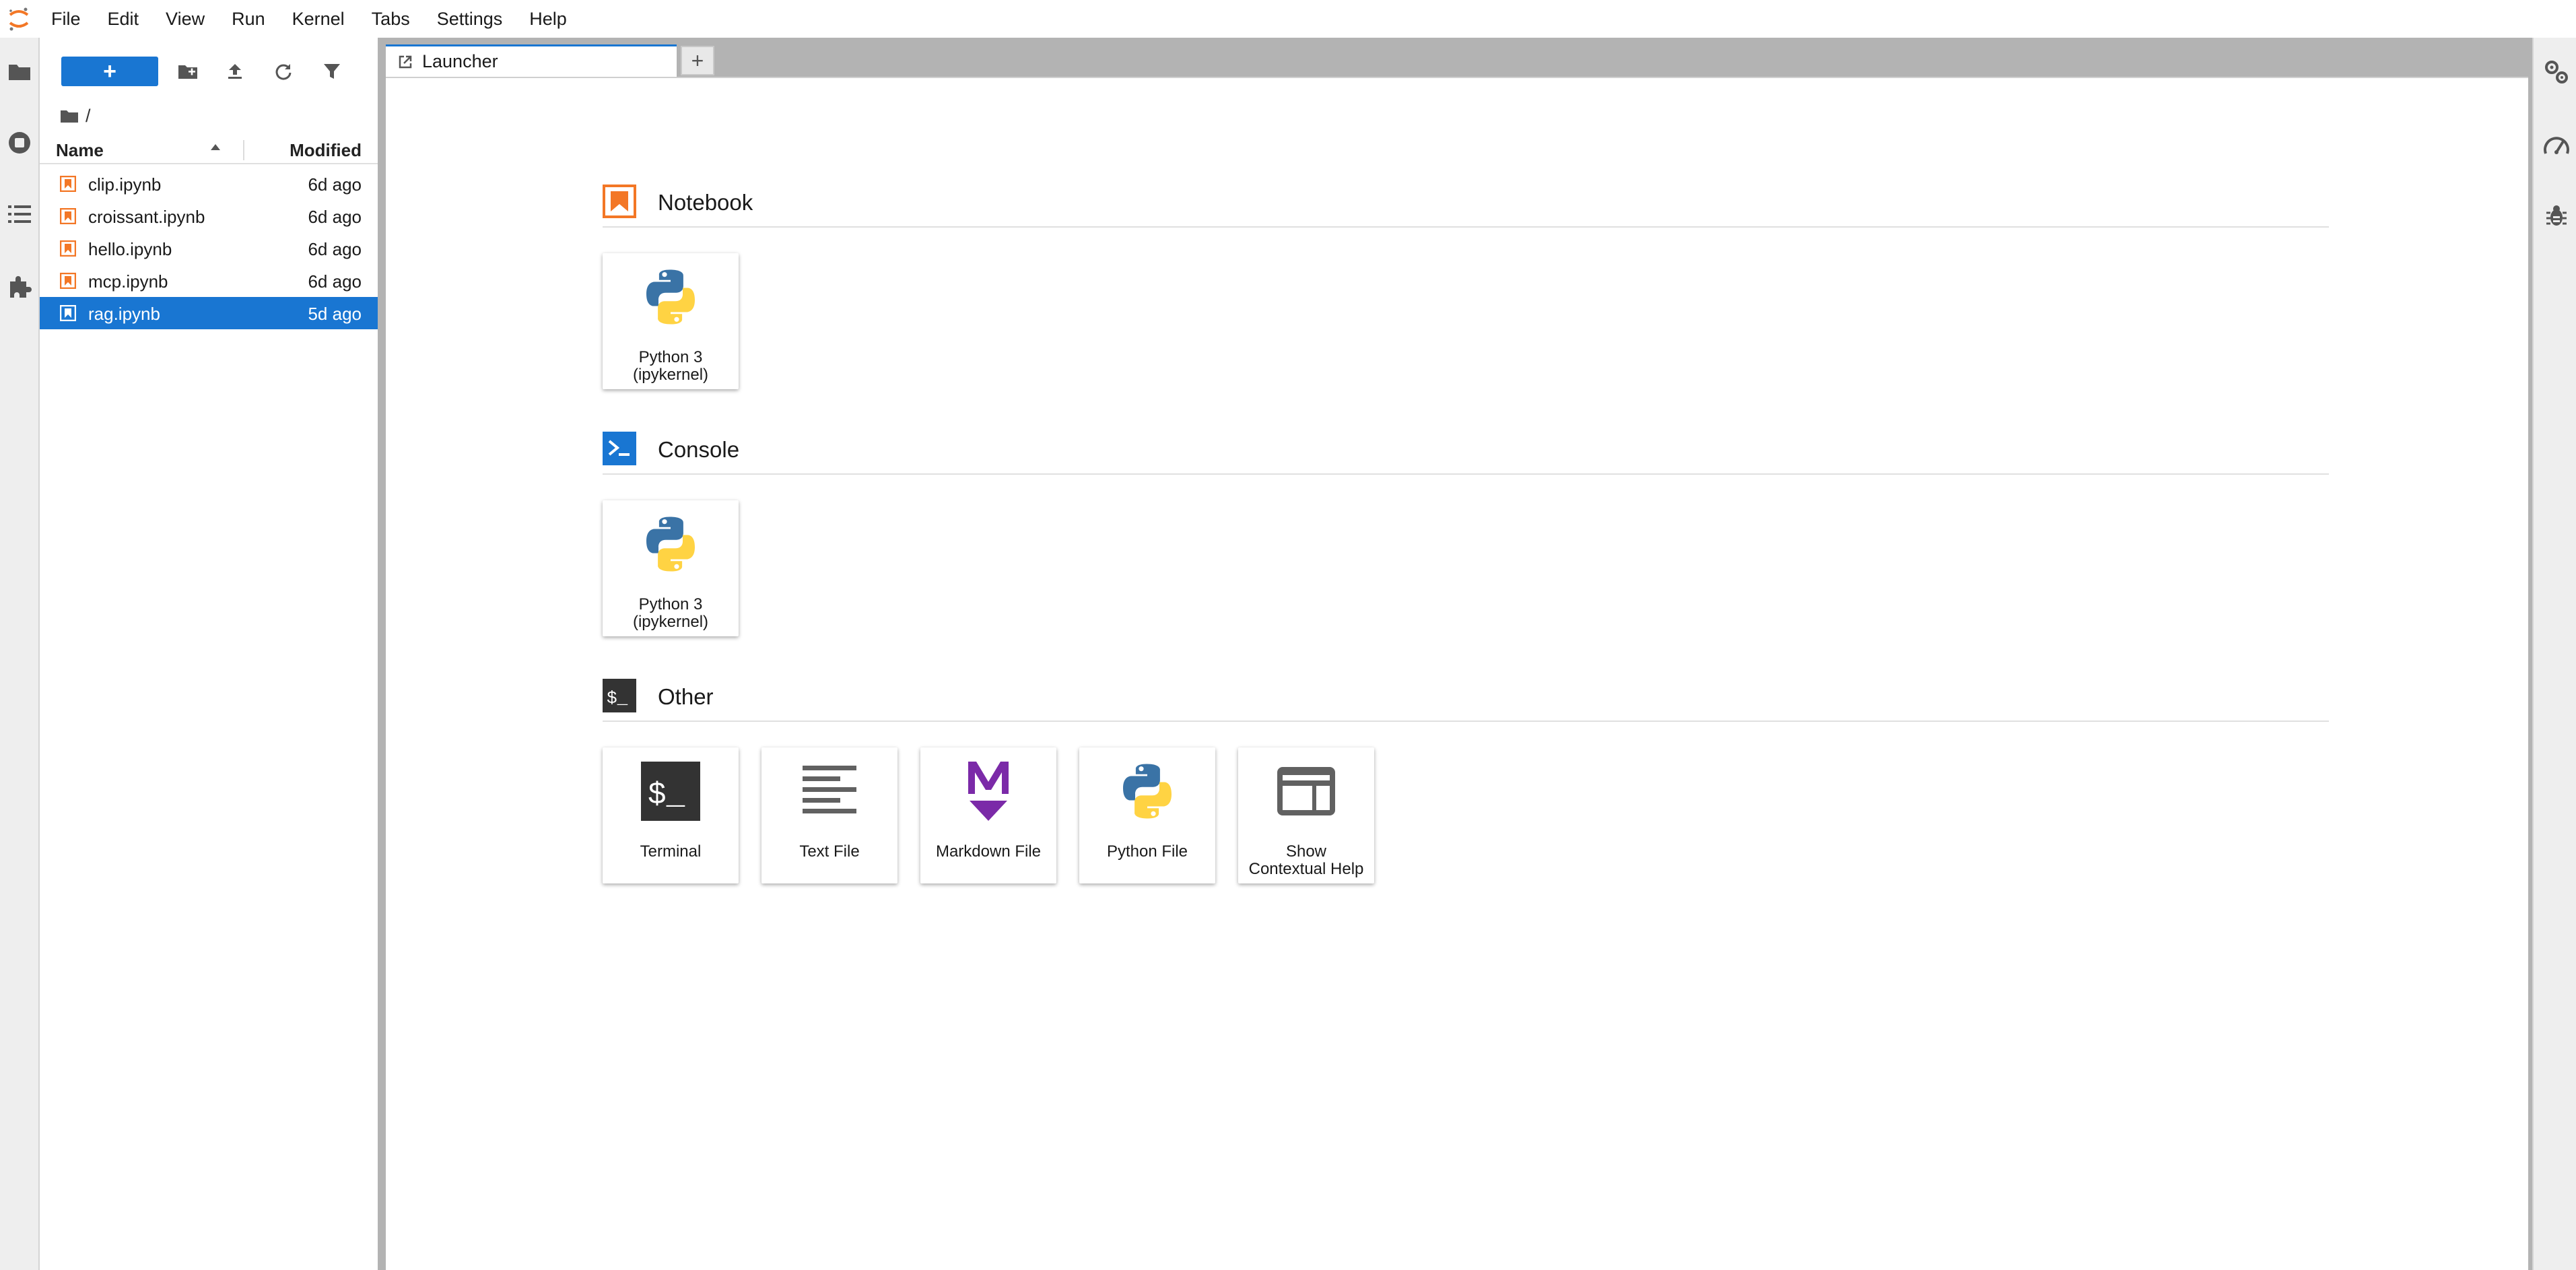 This screenshot has height=1270, width=2576. I want to click on name-column-header: Name, so click(80, 150).